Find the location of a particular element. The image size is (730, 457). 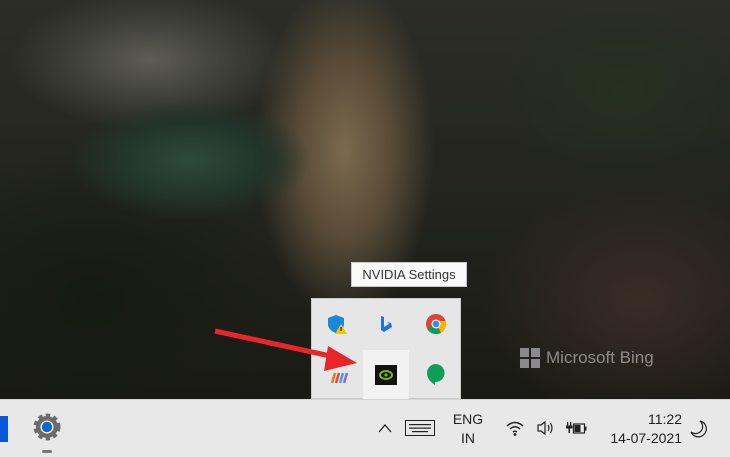

wifi-icon is located at coordinates (515, 428).